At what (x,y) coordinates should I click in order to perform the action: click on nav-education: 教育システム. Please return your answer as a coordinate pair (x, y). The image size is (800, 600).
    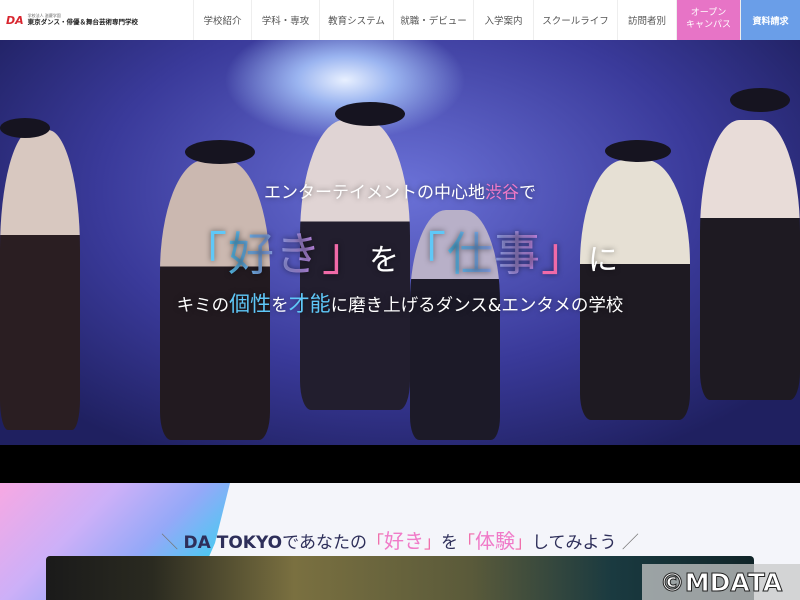
    Looking at the image, I should click on (356, 20).